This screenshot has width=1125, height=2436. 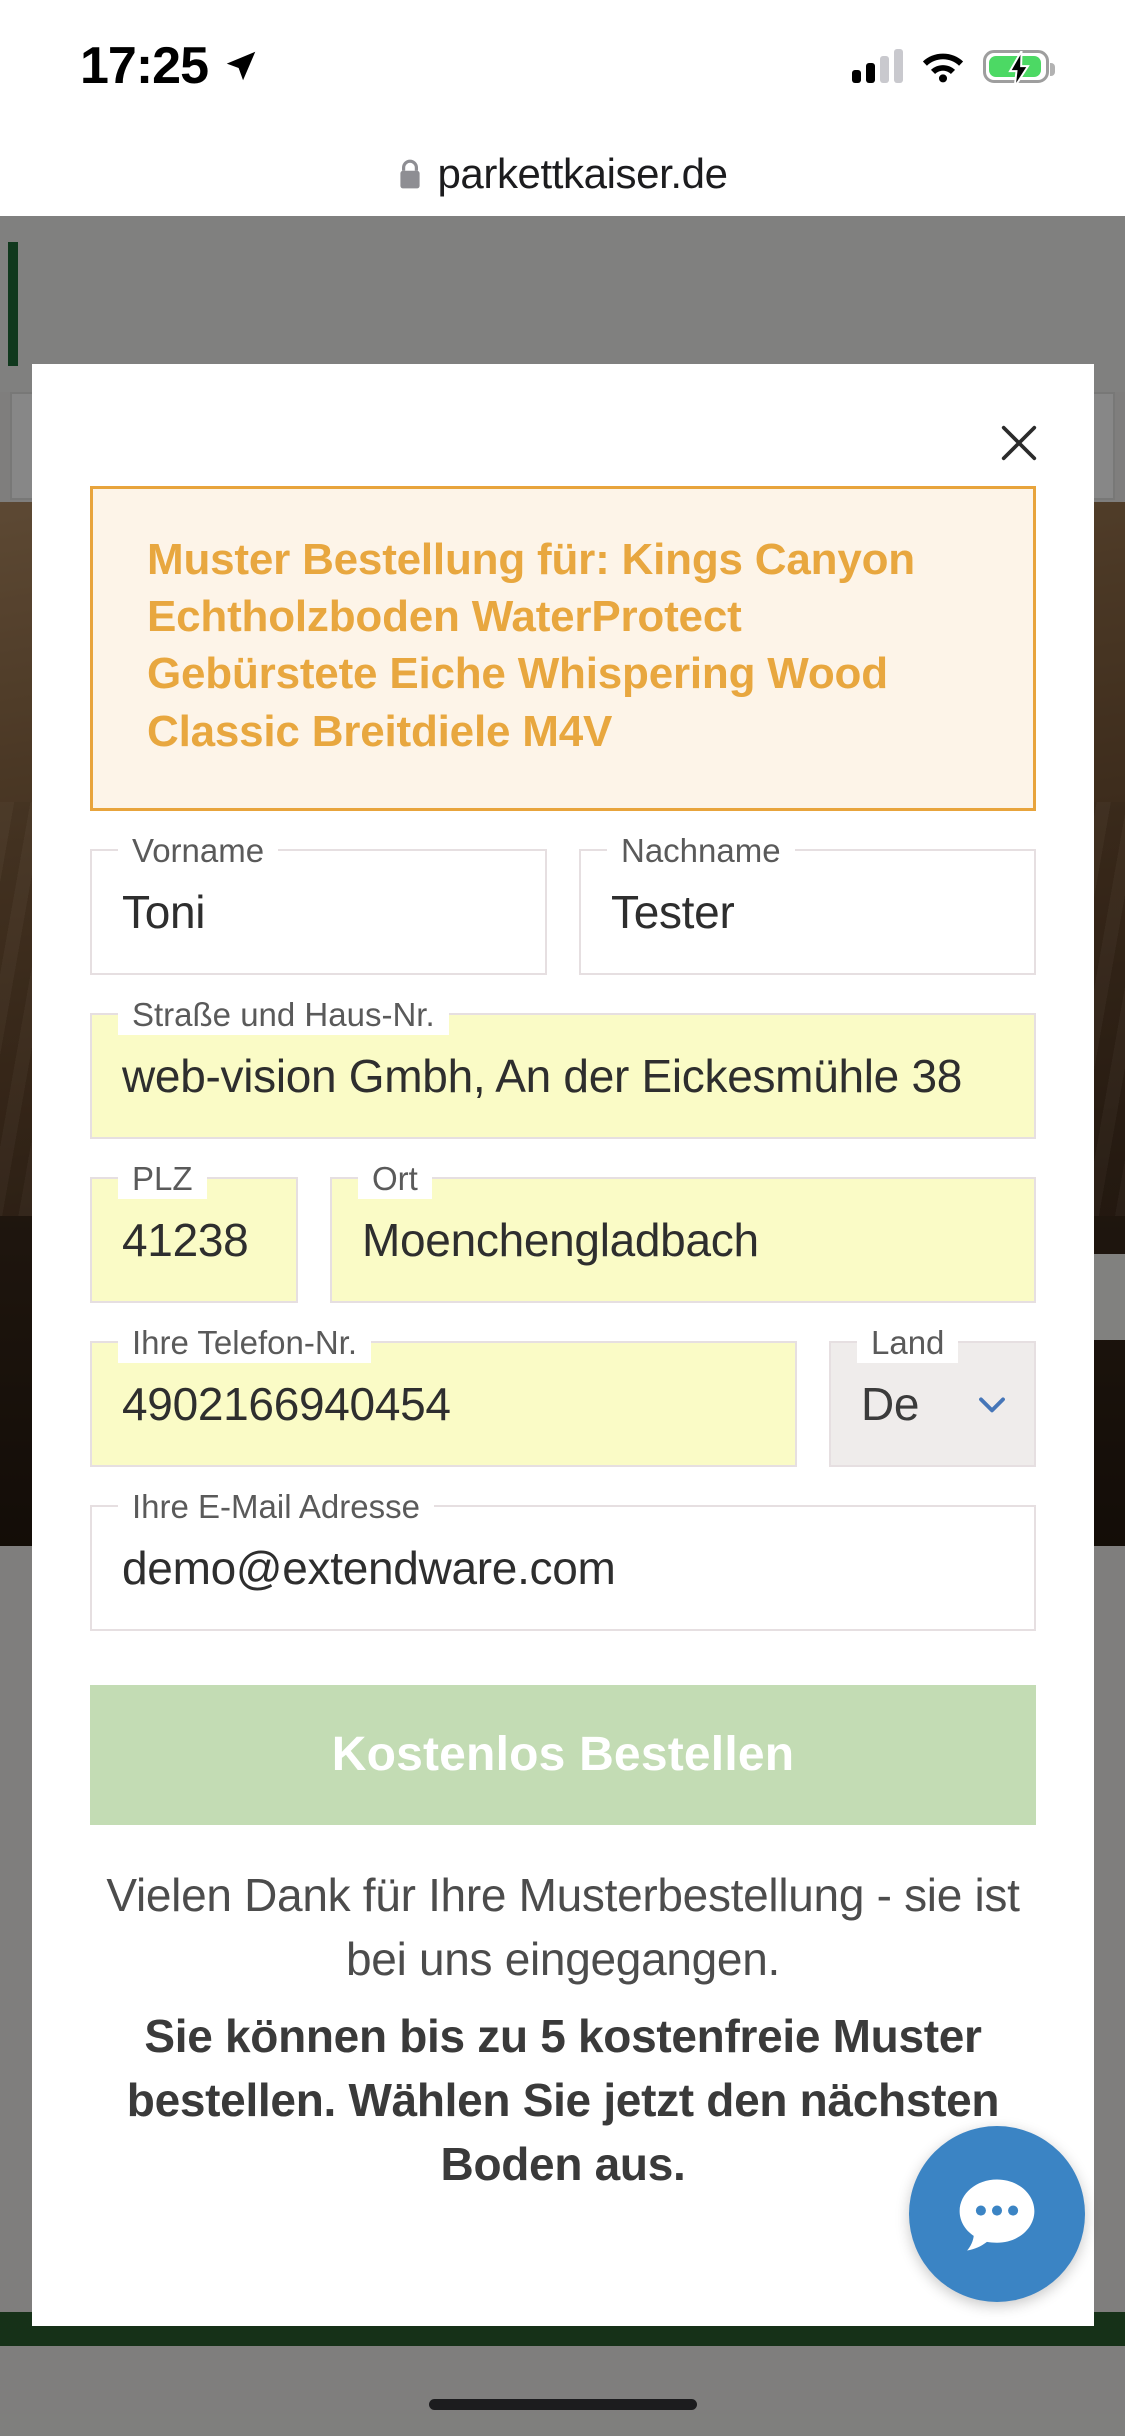 I want to click on nachname-field: Nachname Tester, so click(x=807, y=902).